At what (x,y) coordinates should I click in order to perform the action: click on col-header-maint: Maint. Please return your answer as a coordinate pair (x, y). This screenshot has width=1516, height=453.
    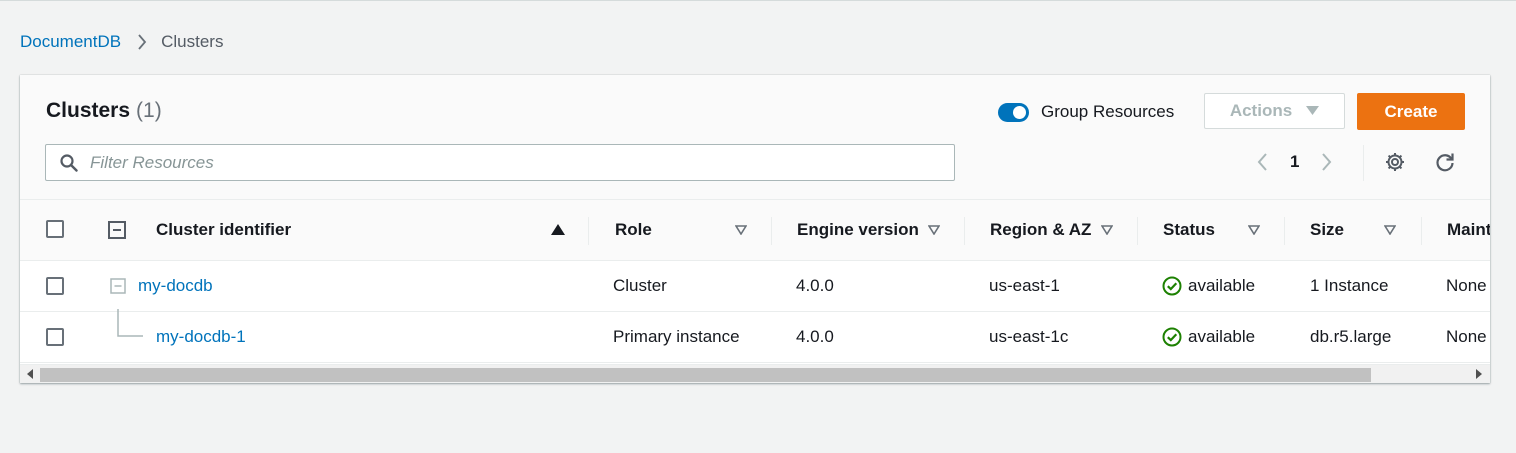
    Looking at the image, I should click on (1468, 230).